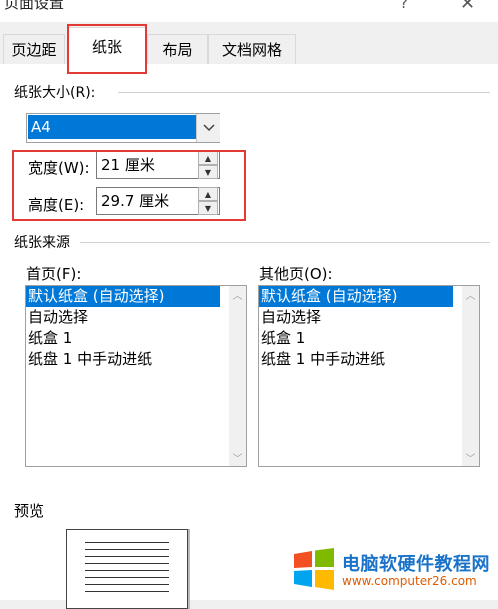 The image size is (498, 609). I want to click on tab-margins-label: 页边距, so click(34, 50).